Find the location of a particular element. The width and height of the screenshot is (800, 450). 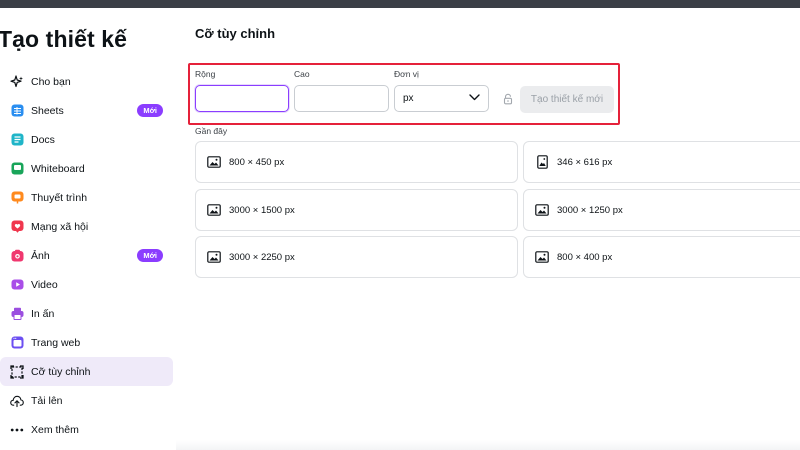

heart-icon is located at coordinates (17, 227).